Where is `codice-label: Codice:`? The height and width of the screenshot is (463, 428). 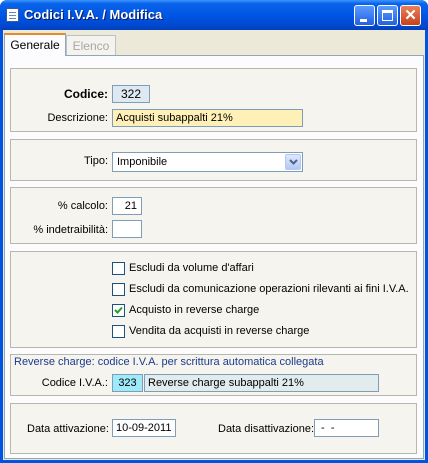
codice-label: Codice: is located at coordinates (85, 94).